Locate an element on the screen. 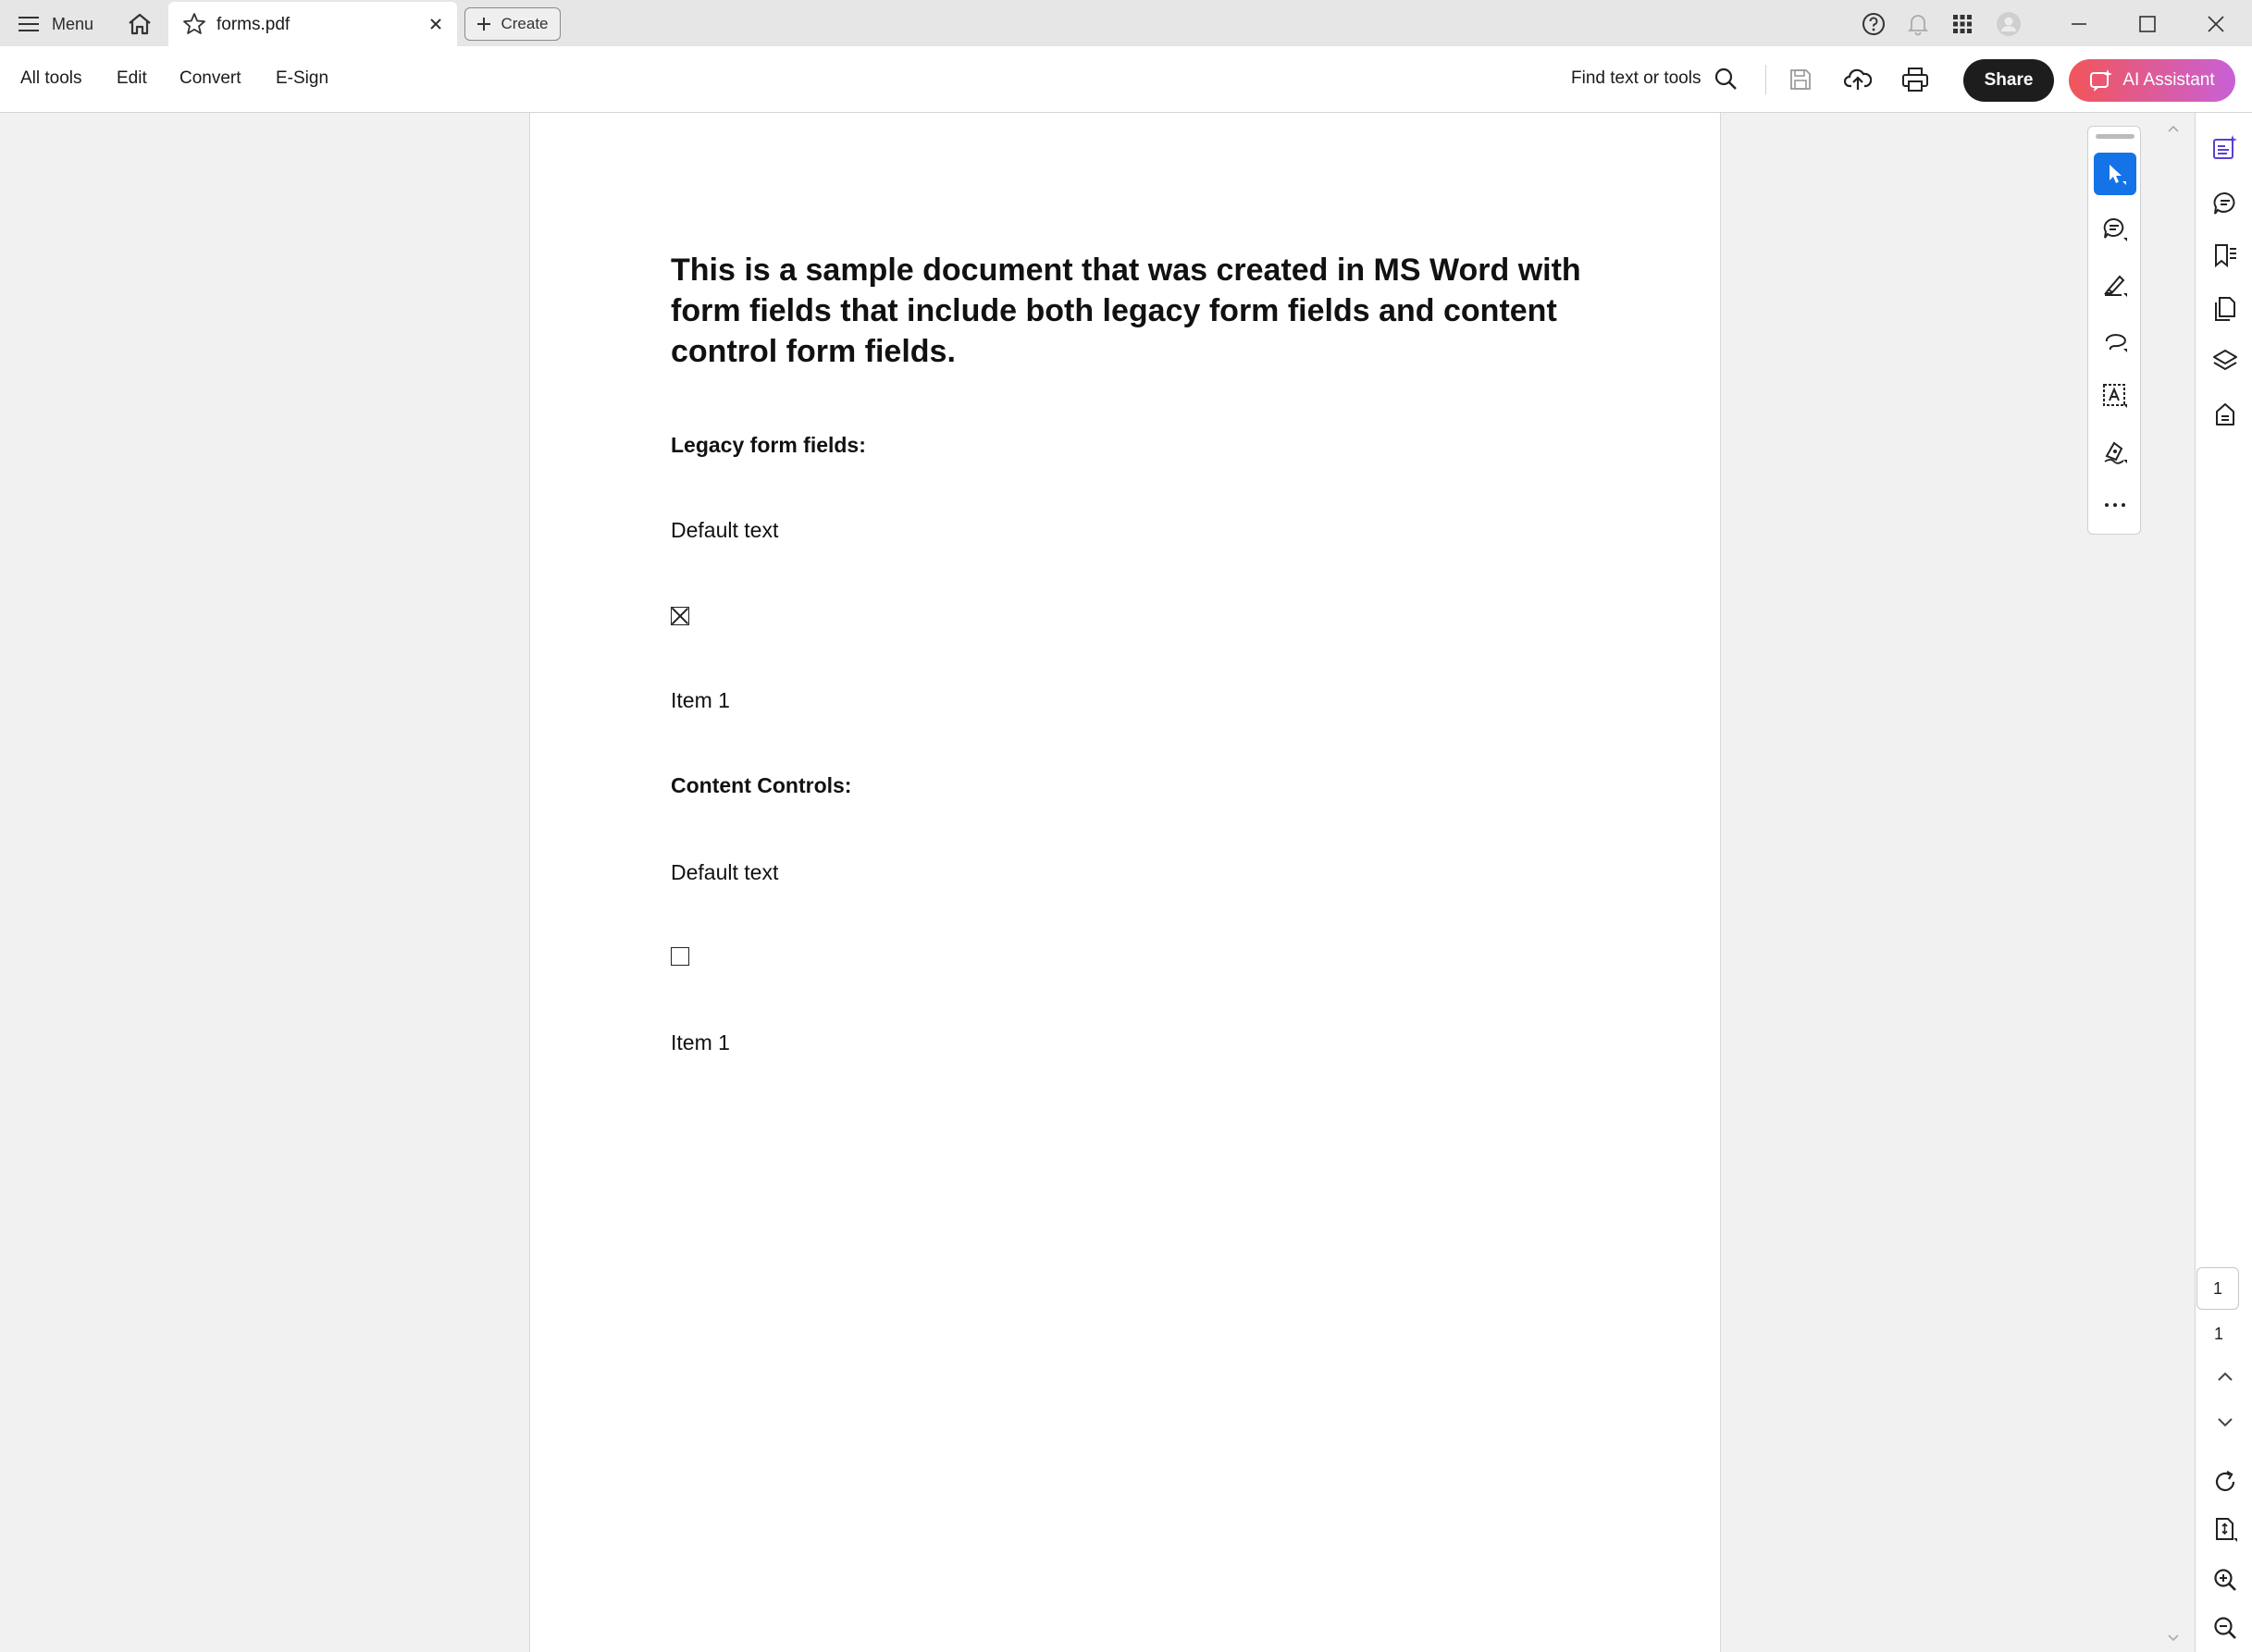 Image resolution: width=2252 pixels, height=1652 pixels. hamburger-icon is located at coordinates (29, 24).